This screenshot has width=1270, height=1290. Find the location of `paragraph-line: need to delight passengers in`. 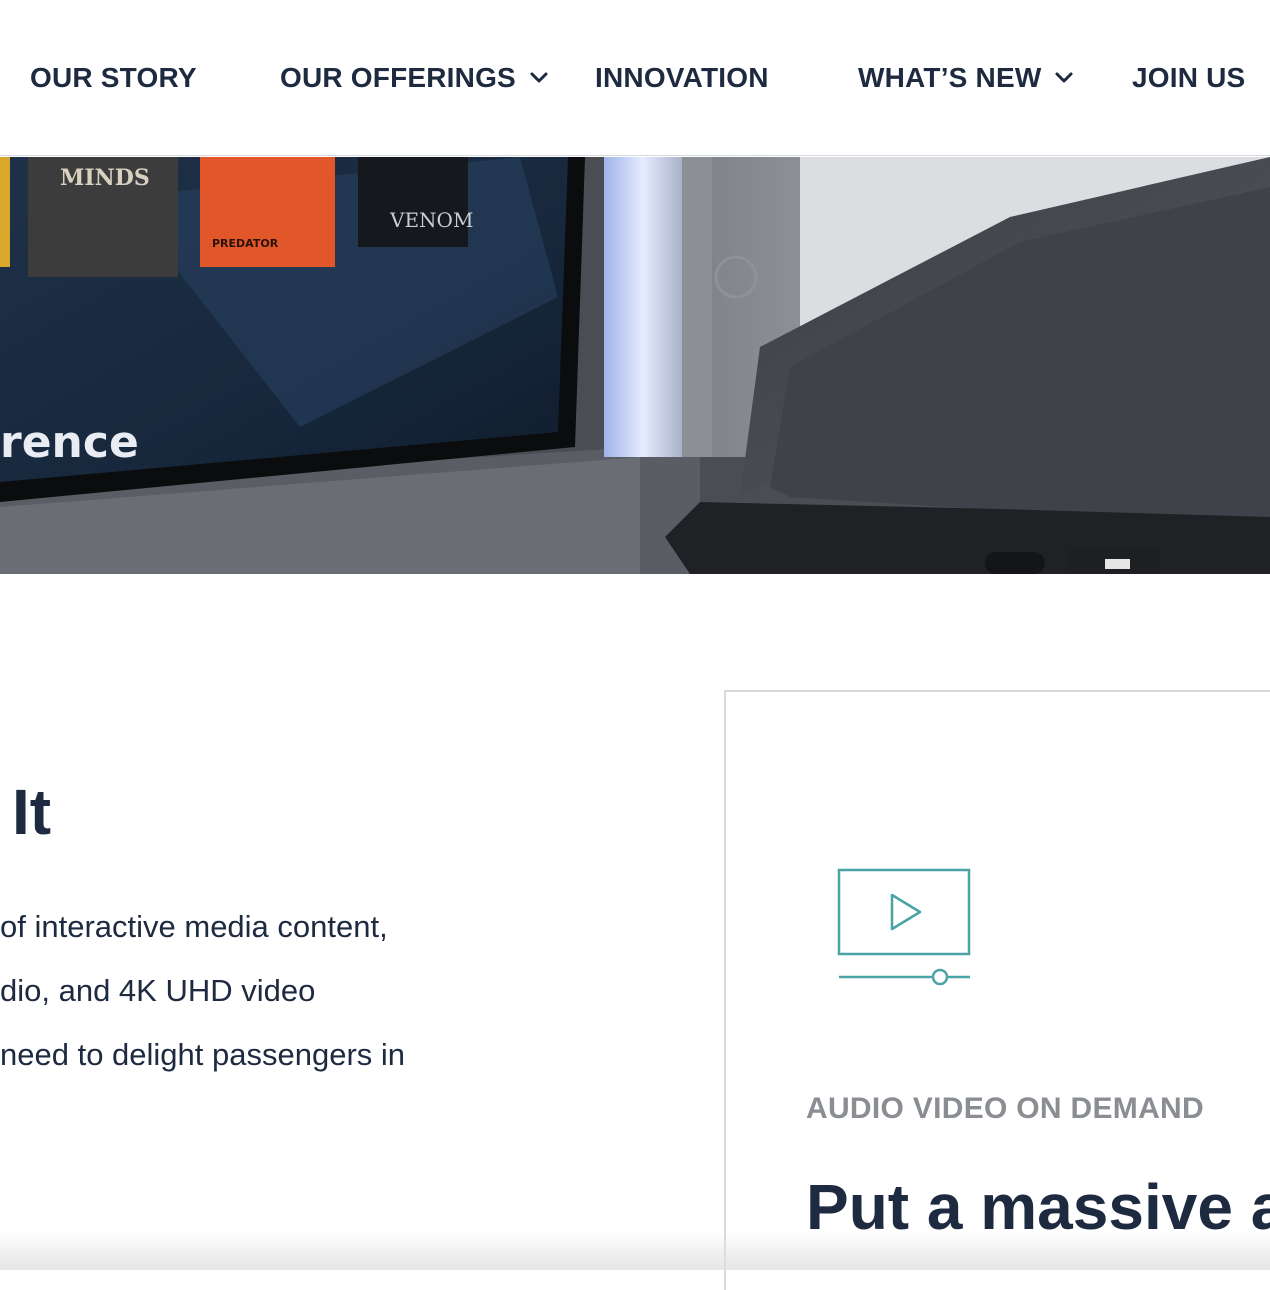

paragraph-line: need to delight passengers in is located at coordinates (203, 1054).